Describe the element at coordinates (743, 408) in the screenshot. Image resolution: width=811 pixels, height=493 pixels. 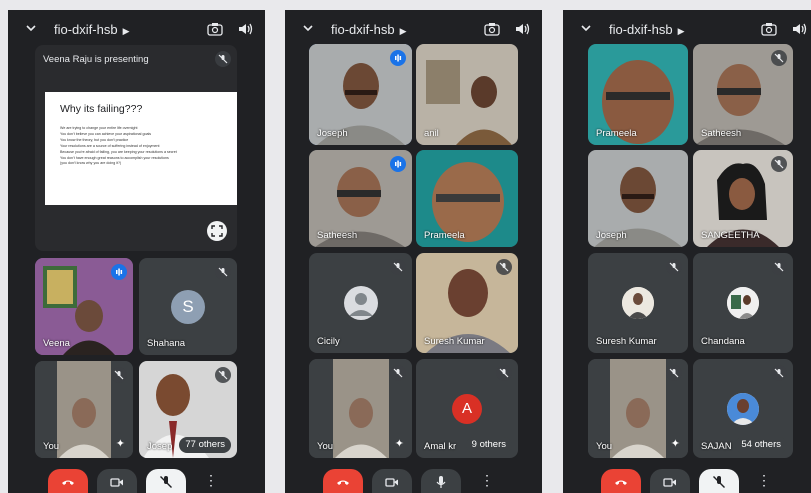
I see `participant-tile: SAJAN 54 others` at that location.